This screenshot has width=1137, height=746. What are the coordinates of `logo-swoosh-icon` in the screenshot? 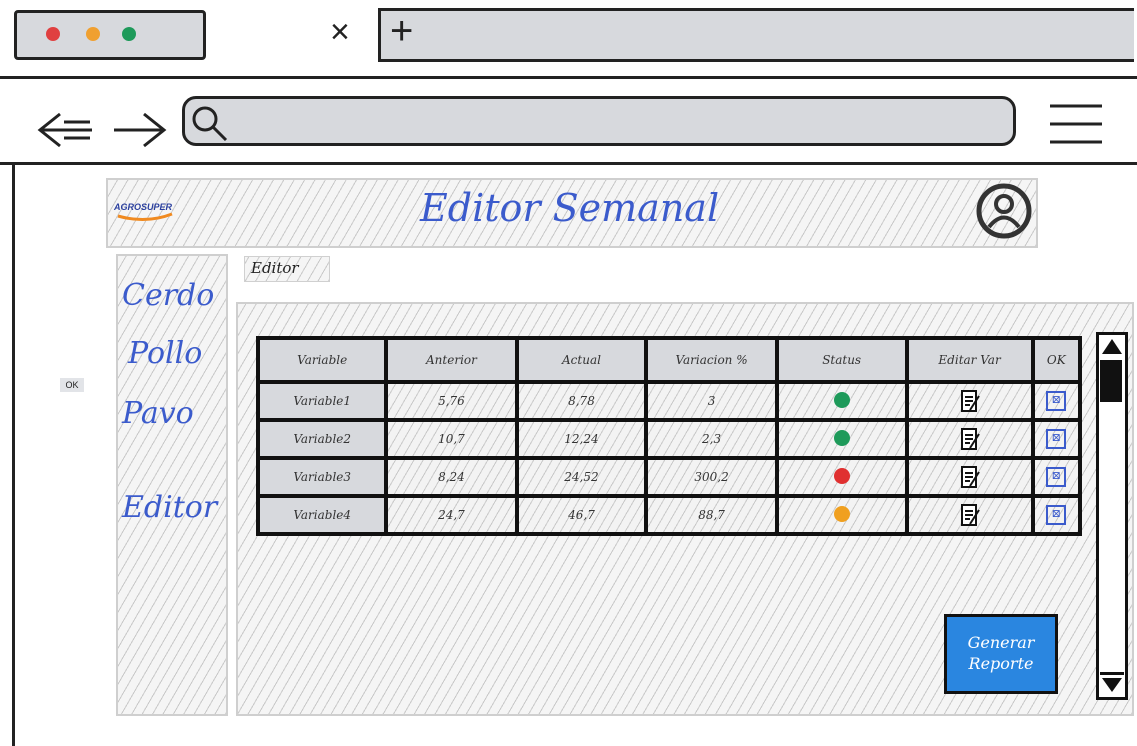 It's located at (145, 216).